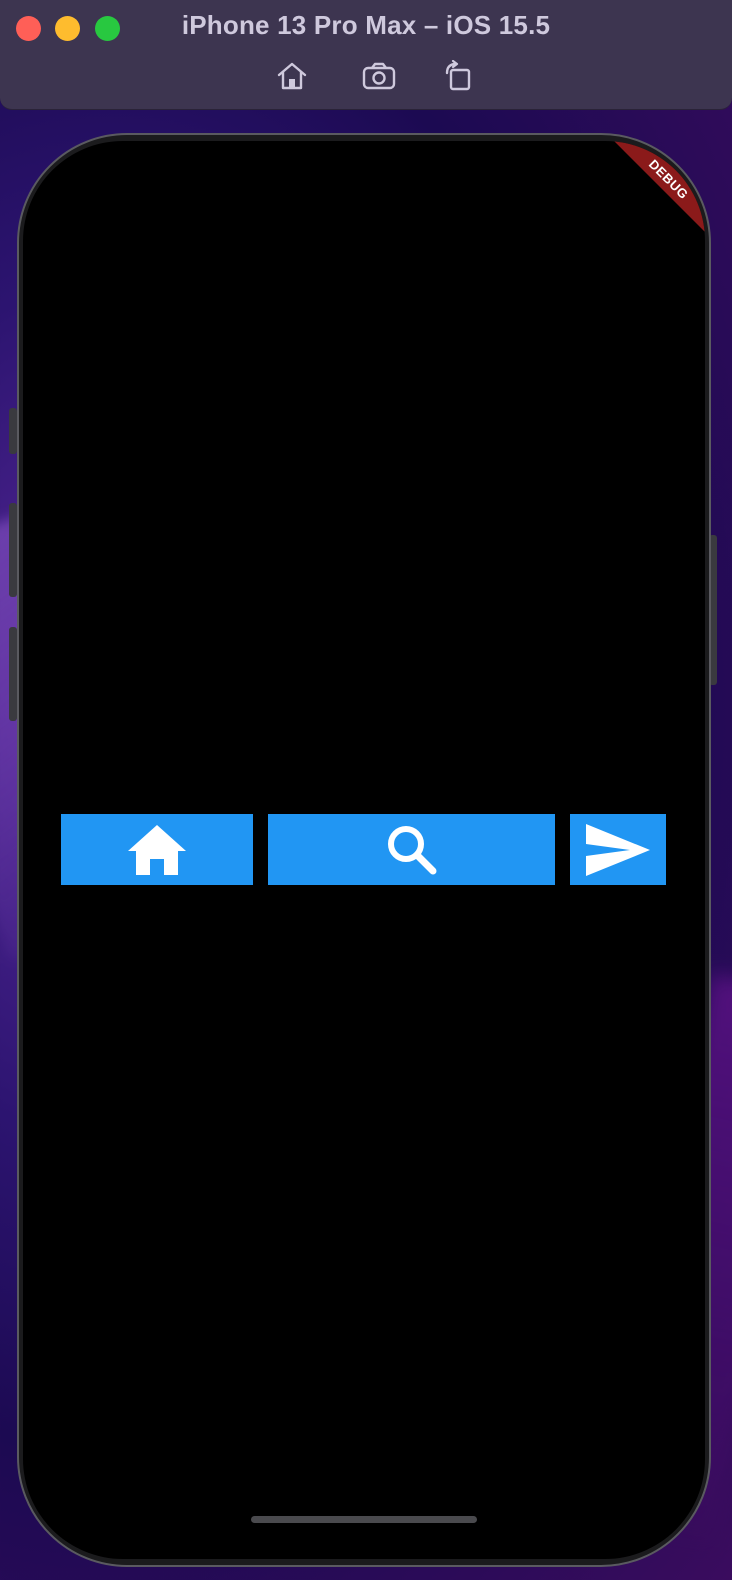  What do you see at coordinates (366, 25) in the screenshot?
I see `window-title: iPhone 13 Pro Max – iOS 15.5` at bounding box center [366, 25].